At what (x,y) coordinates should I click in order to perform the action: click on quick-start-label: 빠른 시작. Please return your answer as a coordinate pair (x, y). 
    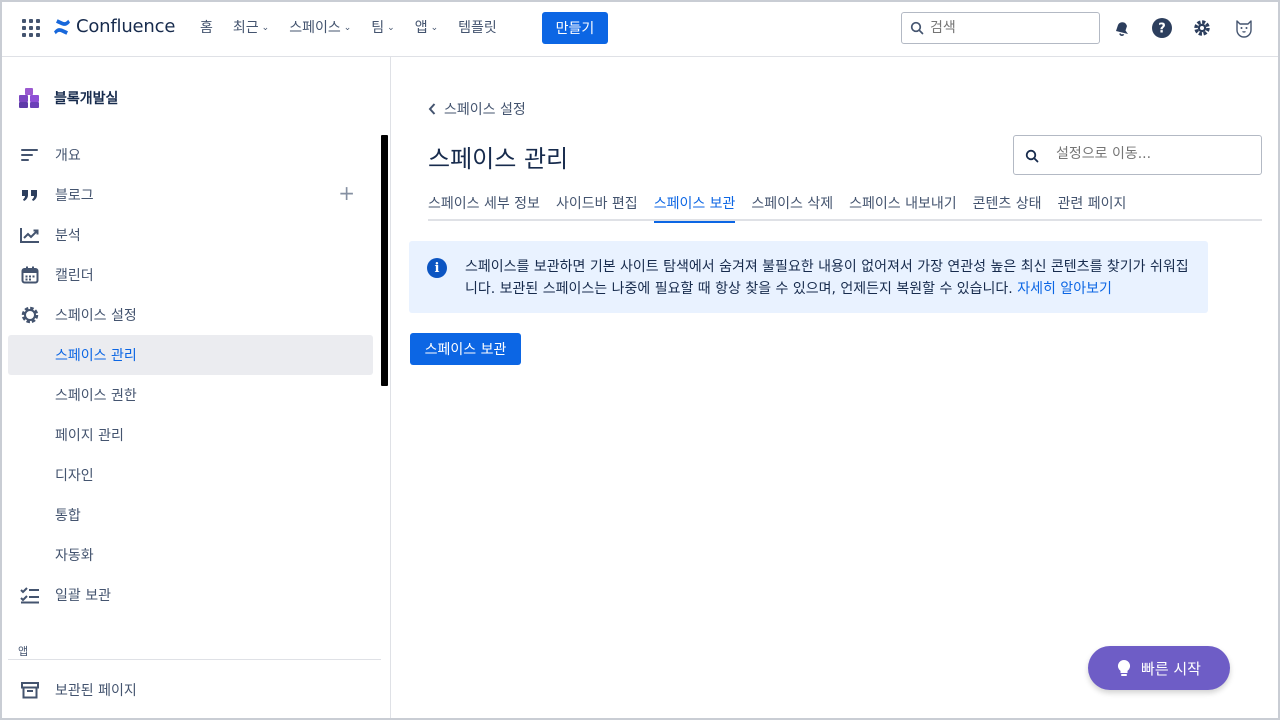
    Looking at the image, I should click on (1171, 668).